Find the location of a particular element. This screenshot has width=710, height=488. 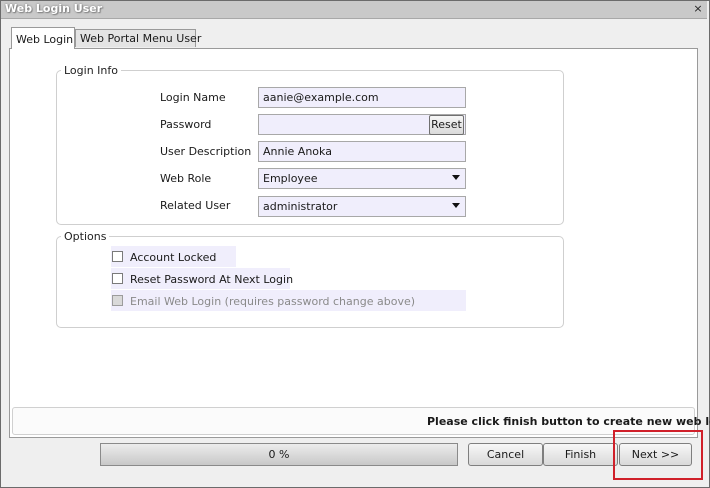

user-description-field: Annie Anoka is located at coordinates (362, 151).